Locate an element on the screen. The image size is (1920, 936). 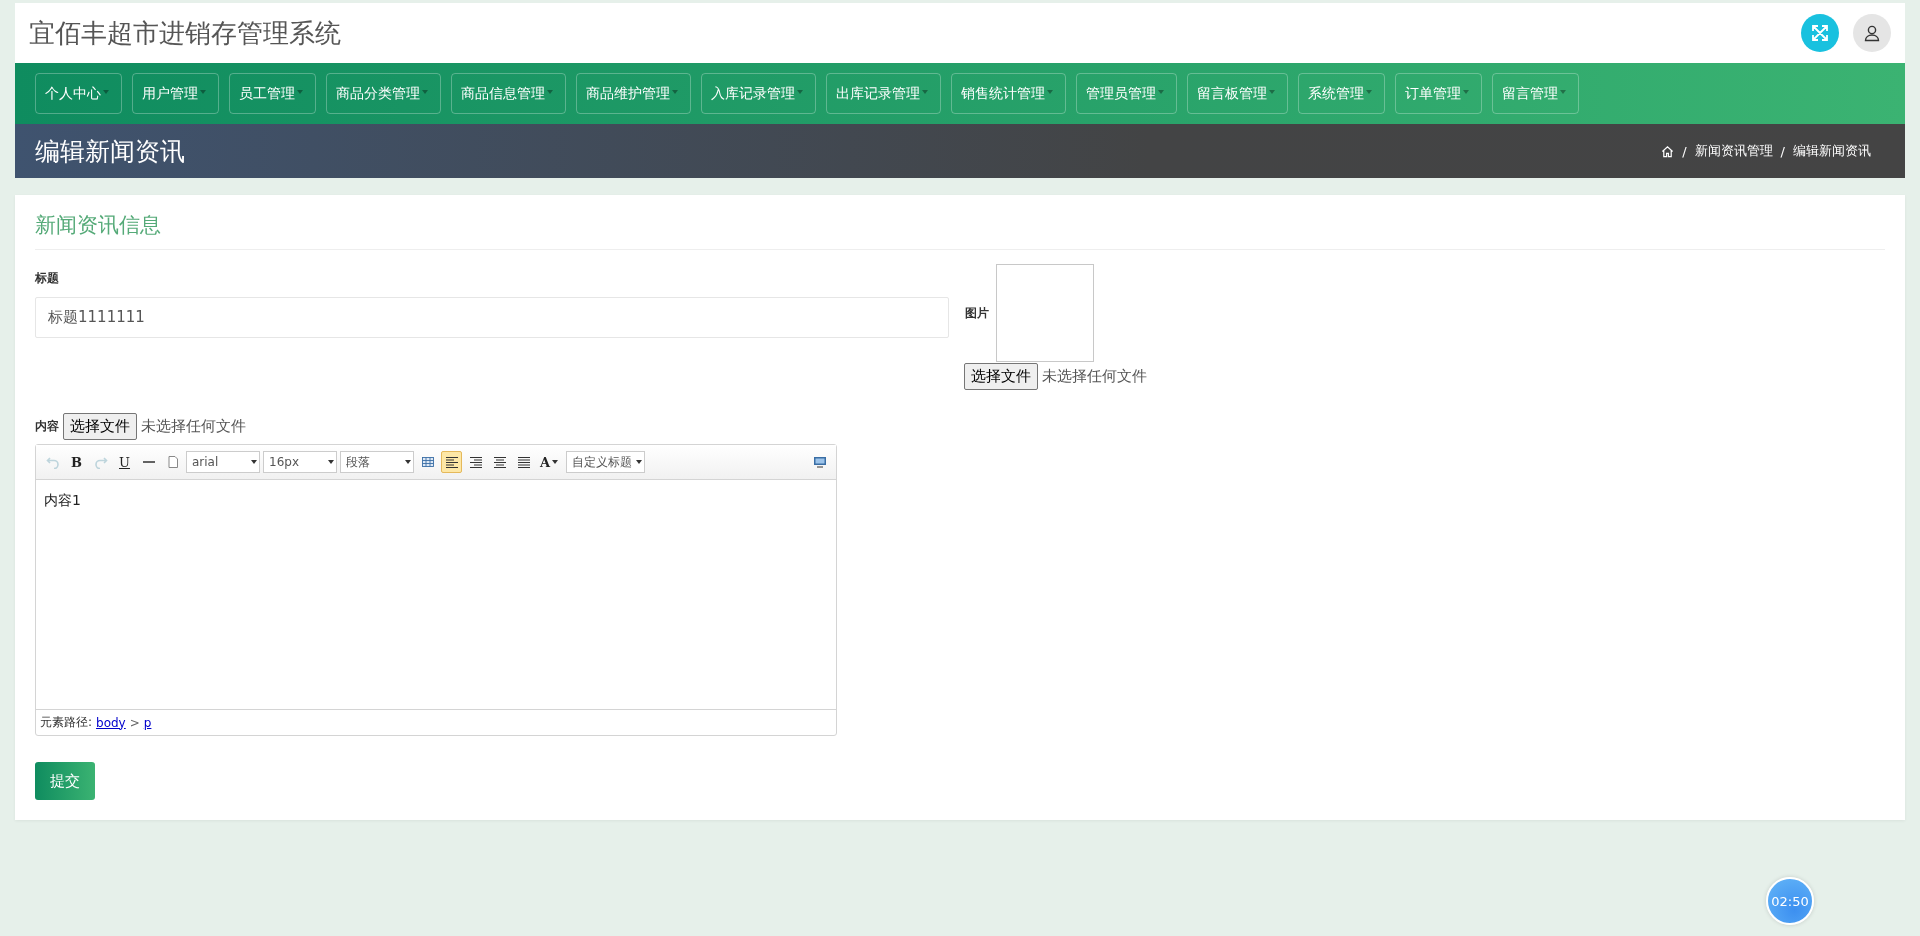
page-title: 编辑新闻资讯 is located at coordinates (110, 151).